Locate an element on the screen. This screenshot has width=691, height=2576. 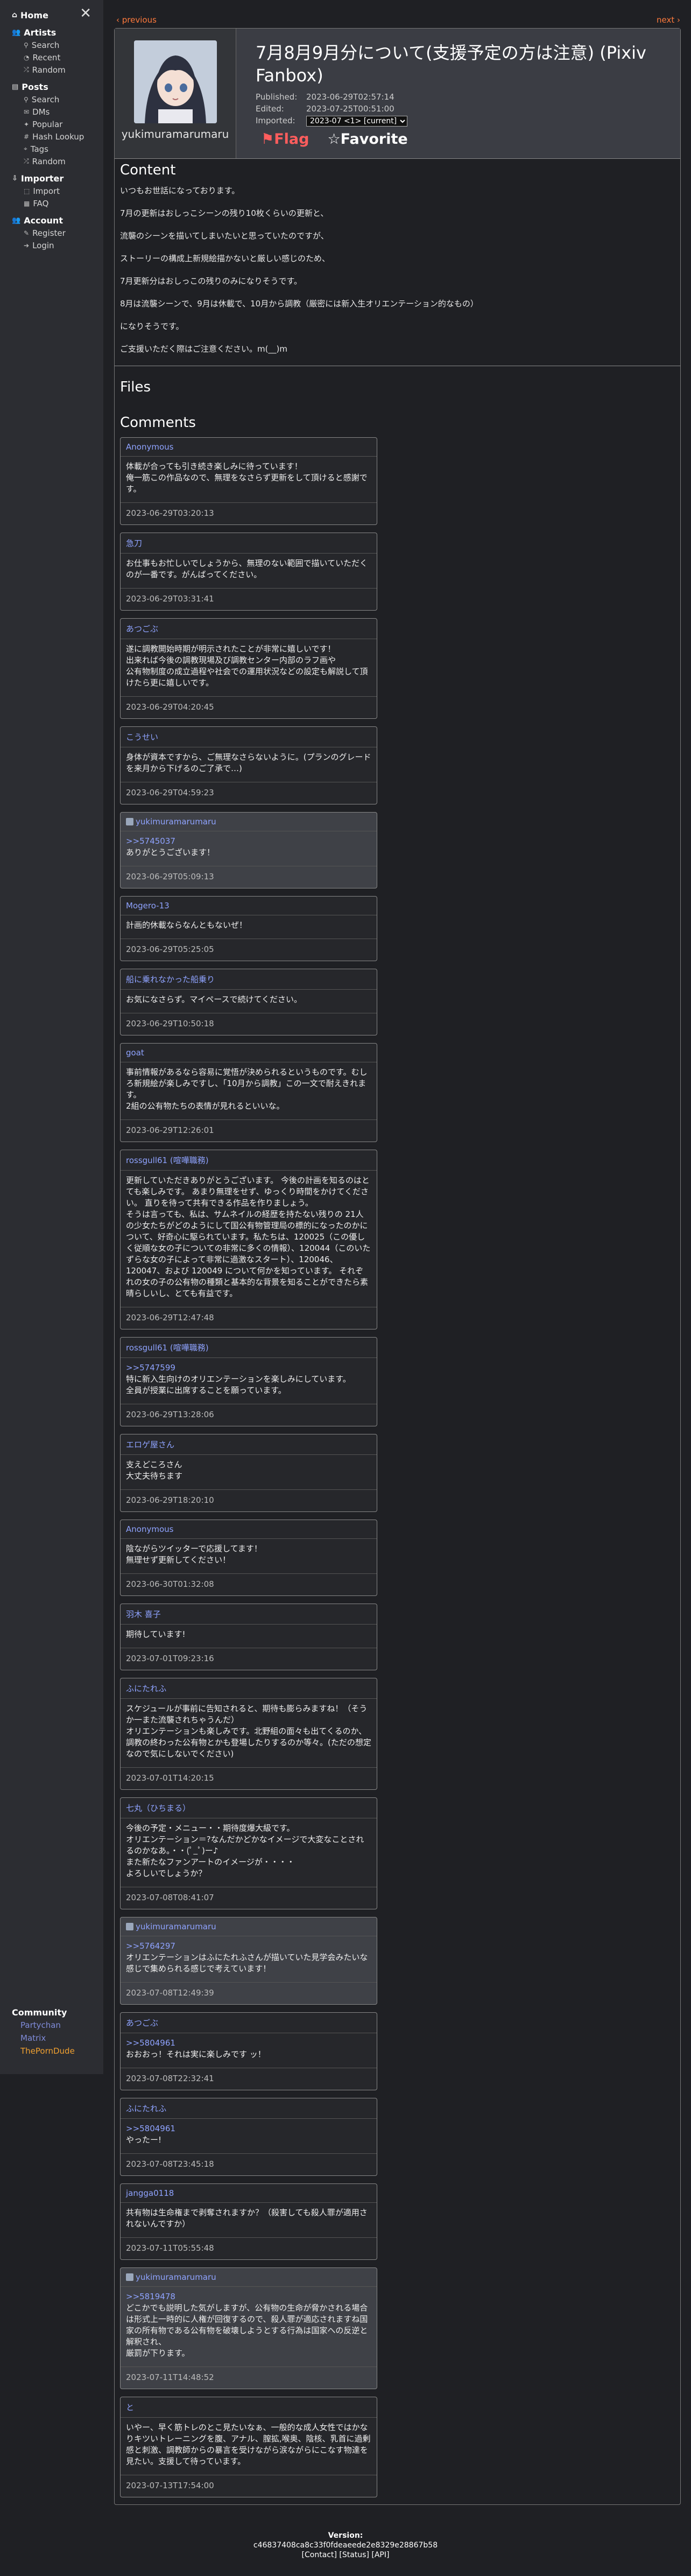
content-paragraph: ストーリーの構成上新規絵描かないと厳しい感じのため、 is located at coordinates (225, 258).